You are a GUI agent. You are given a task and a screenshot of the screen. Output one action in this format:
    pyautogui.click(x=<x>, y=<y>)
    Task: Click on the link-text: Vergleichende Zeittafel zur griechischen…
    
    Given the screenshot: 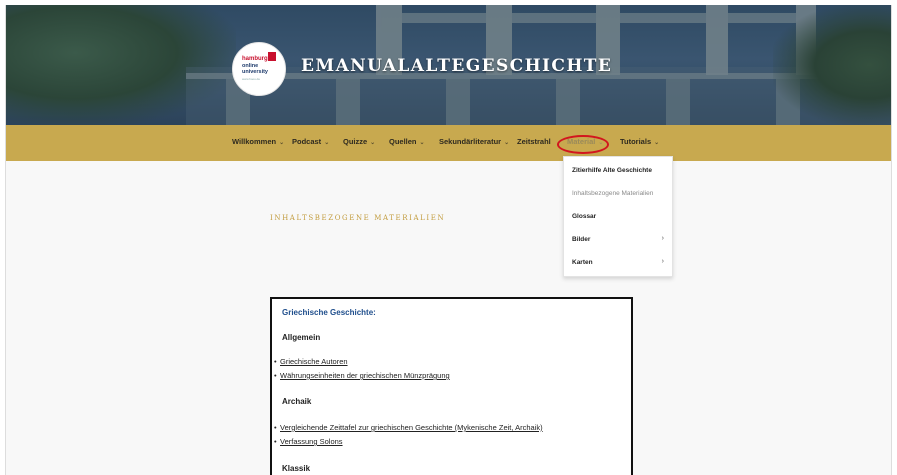 What is the action you would take?
    pyautogui.click(x=411, y=427)
    